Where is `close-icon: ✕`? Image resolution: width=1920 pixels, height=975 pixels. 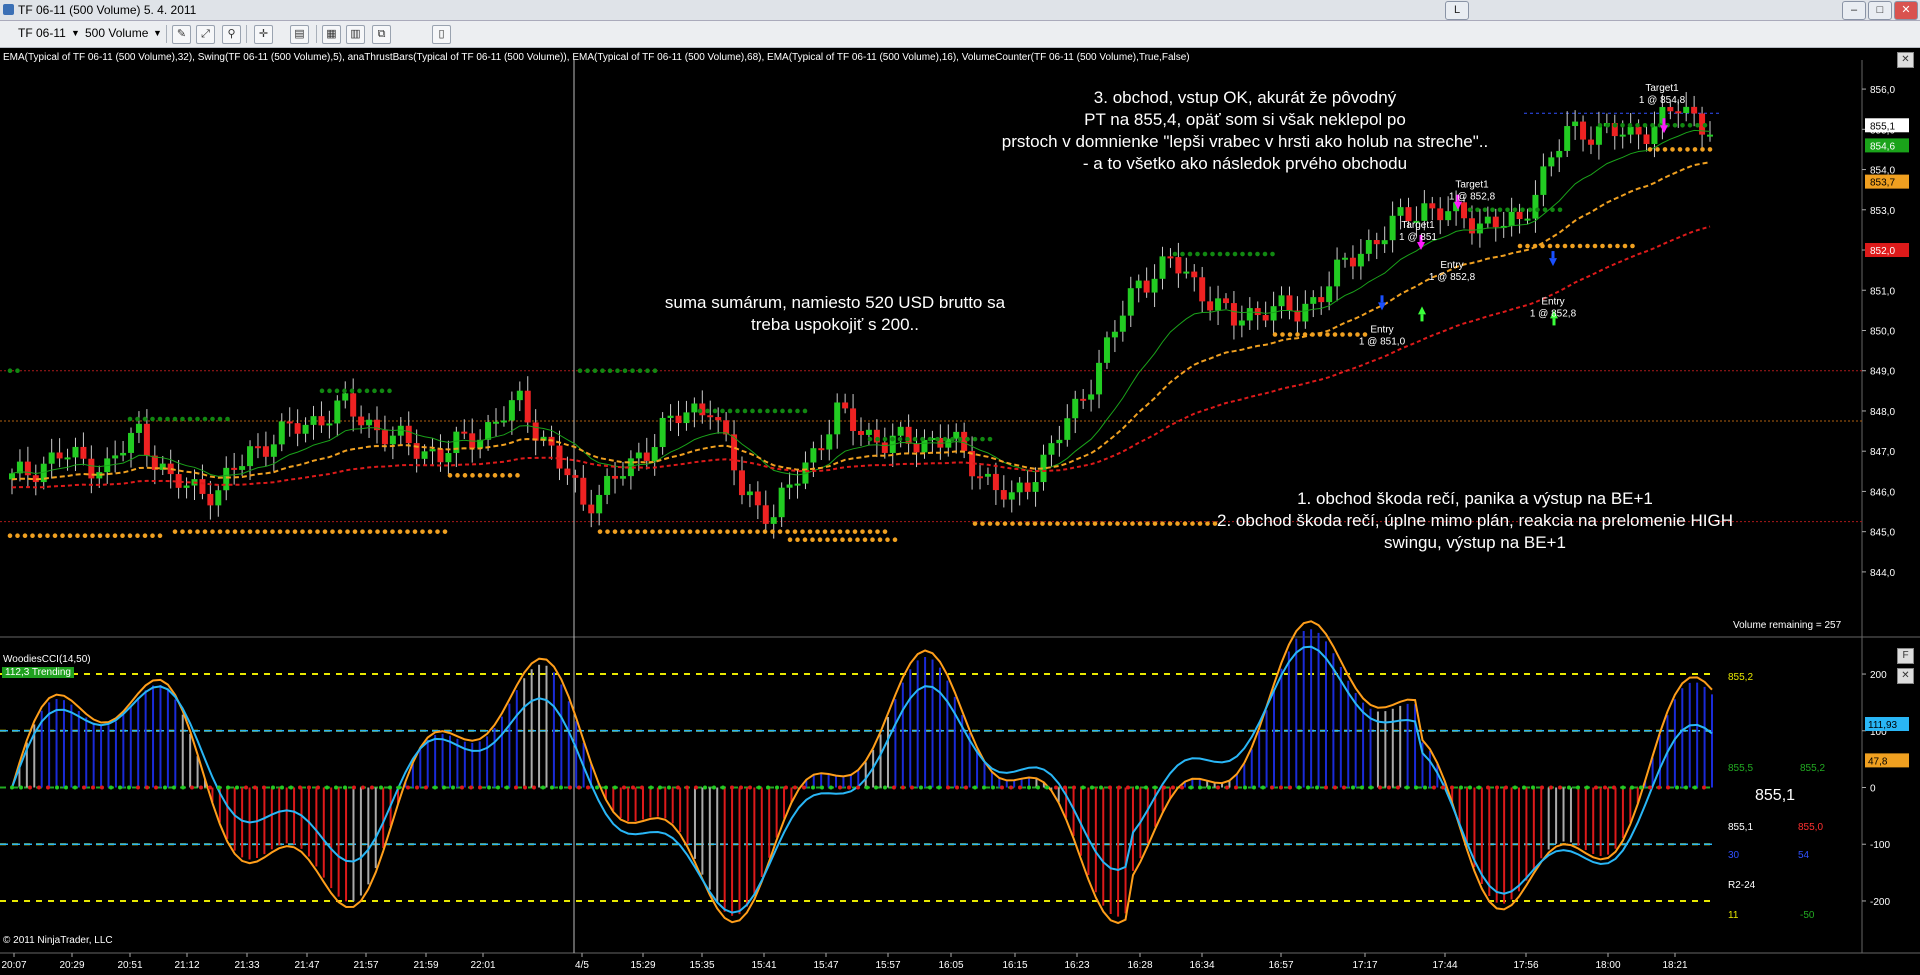 close-icon: ✕ is located at coordinates (1906, 10).